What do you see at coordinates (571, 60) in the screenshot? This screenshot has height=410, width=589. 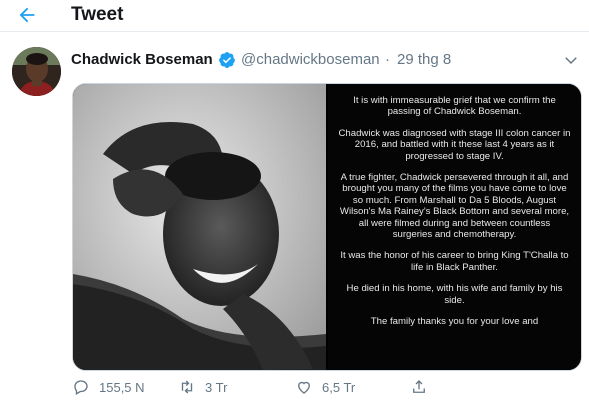 I see `chevron-down-icon` at bounding box center [571, 60].